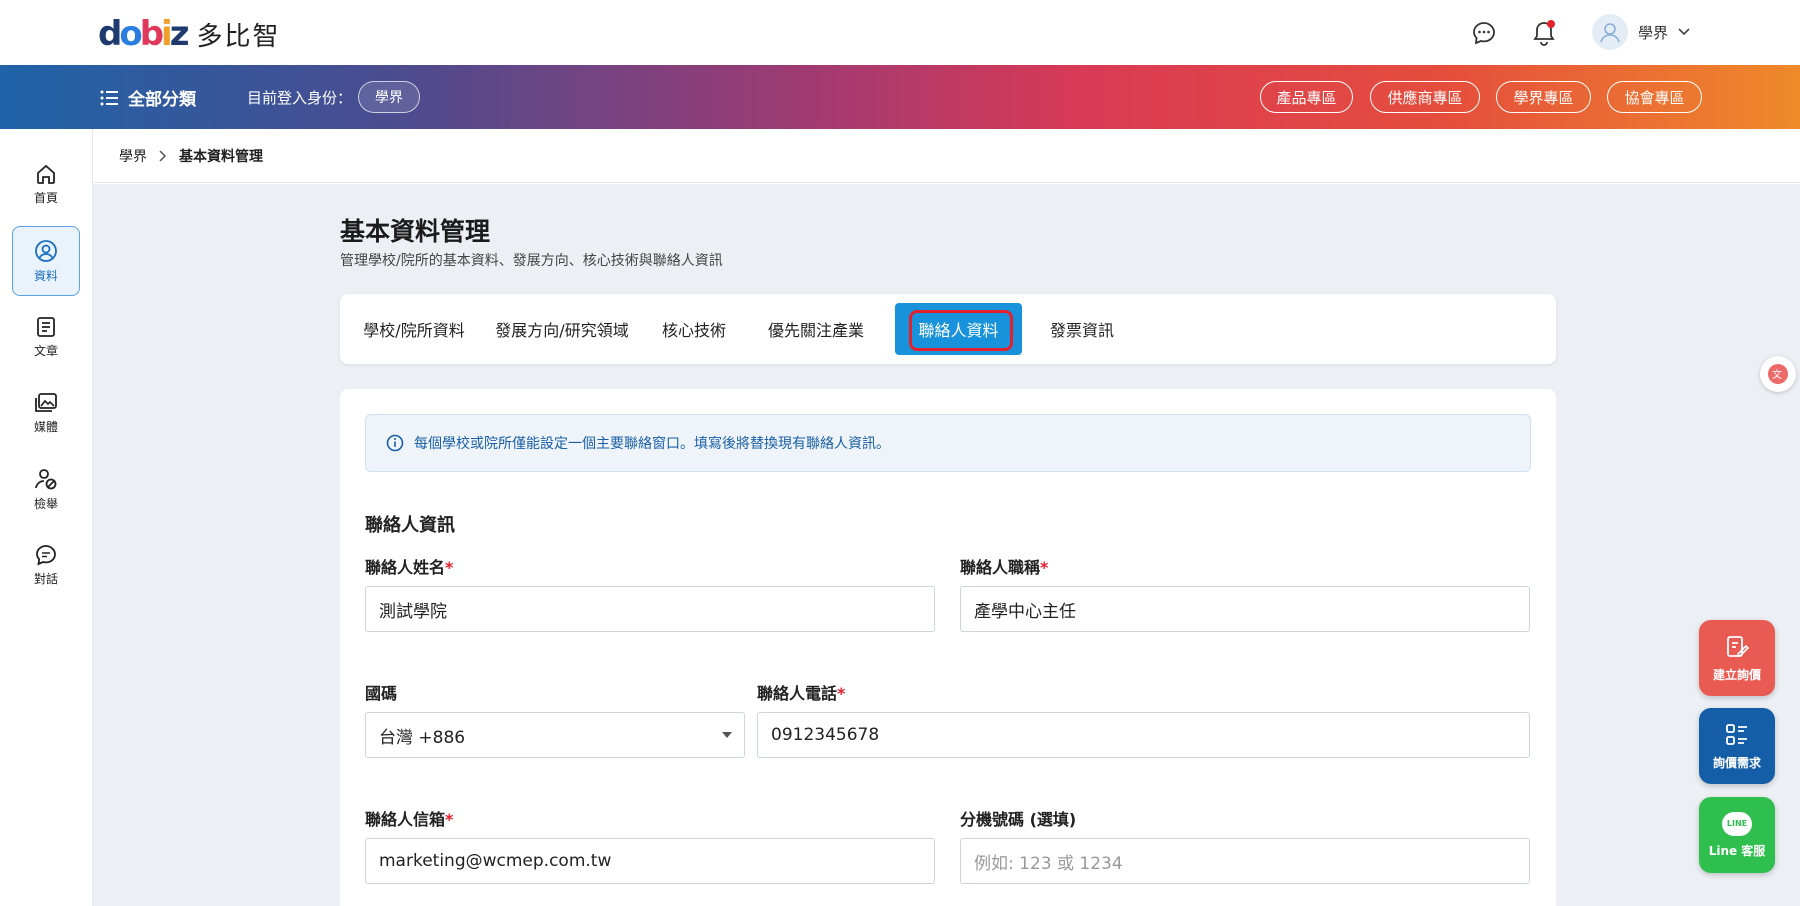 The image size is (1800, 906). What do you see at coordinates (1654, 97) in the screenshot?
I see `zone-associations-button: 協會專區` at bounding box center [1654, 97].